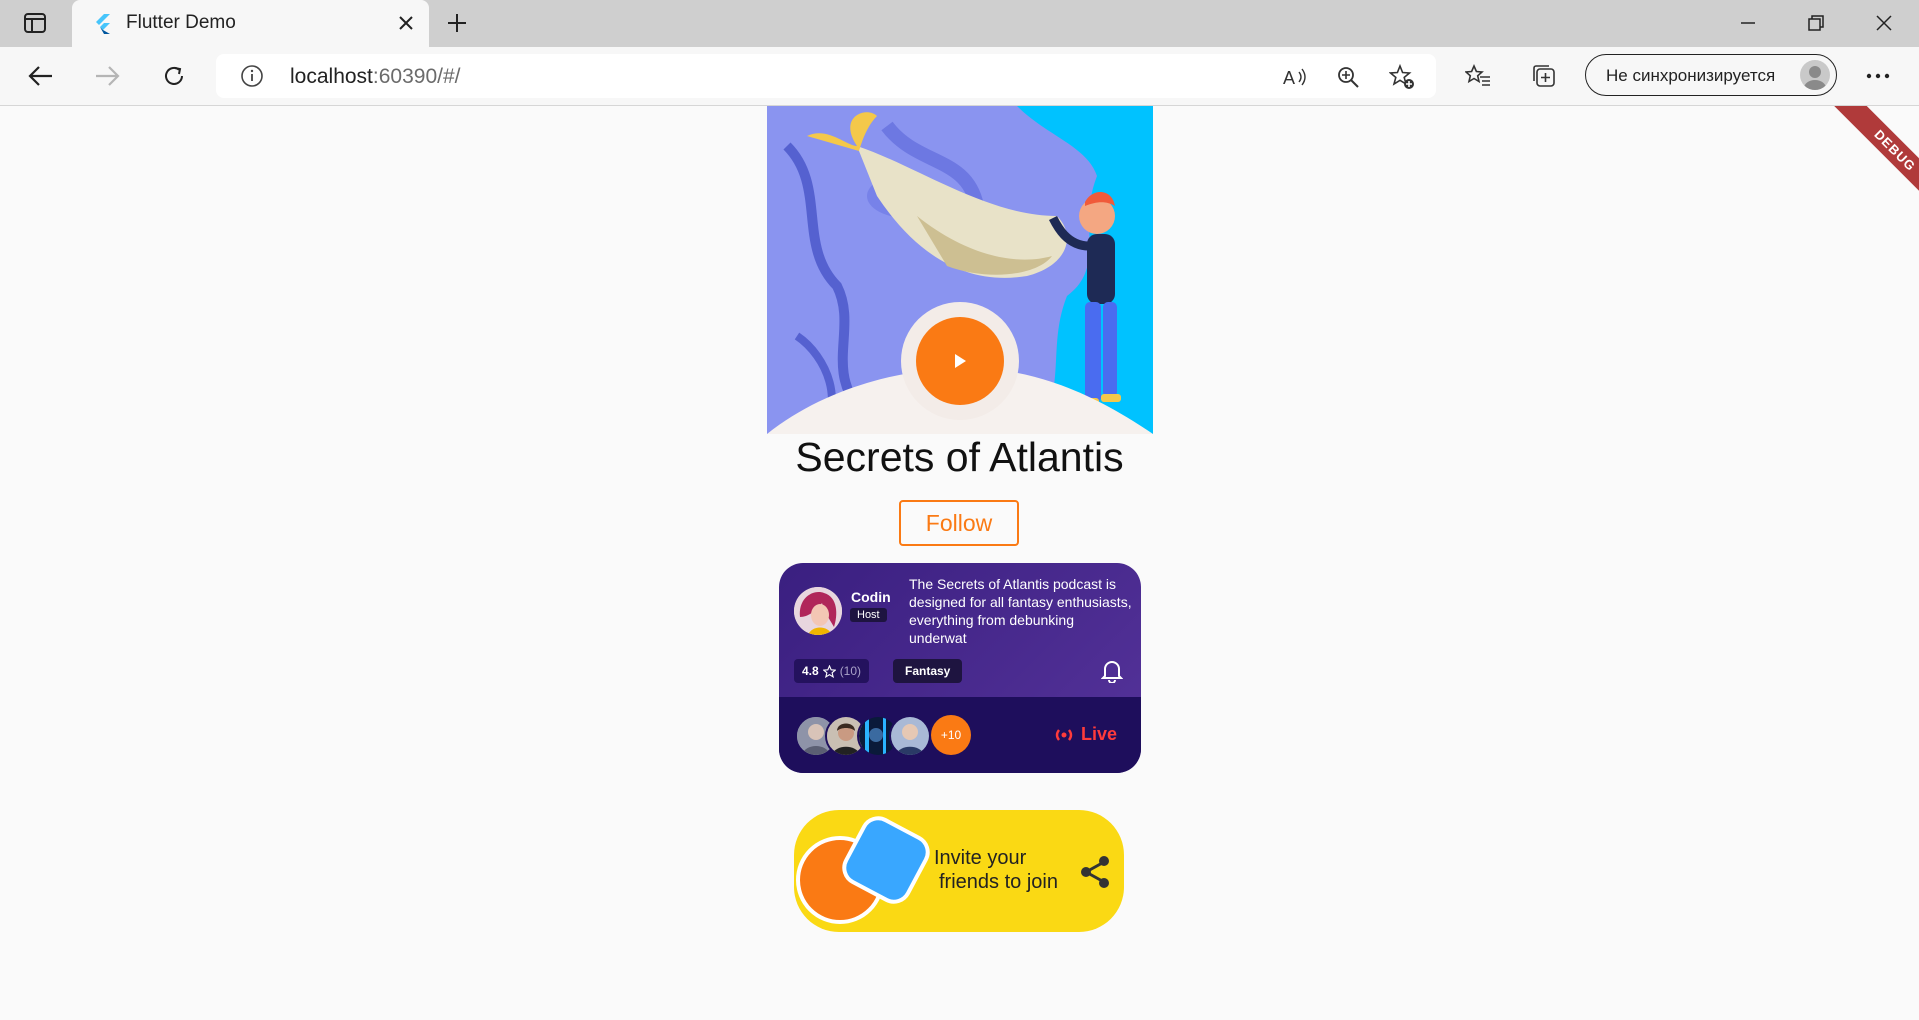 The image size is (1919, 1020). I want to click on debug-banner: DEBUG, so click(1864, 160).